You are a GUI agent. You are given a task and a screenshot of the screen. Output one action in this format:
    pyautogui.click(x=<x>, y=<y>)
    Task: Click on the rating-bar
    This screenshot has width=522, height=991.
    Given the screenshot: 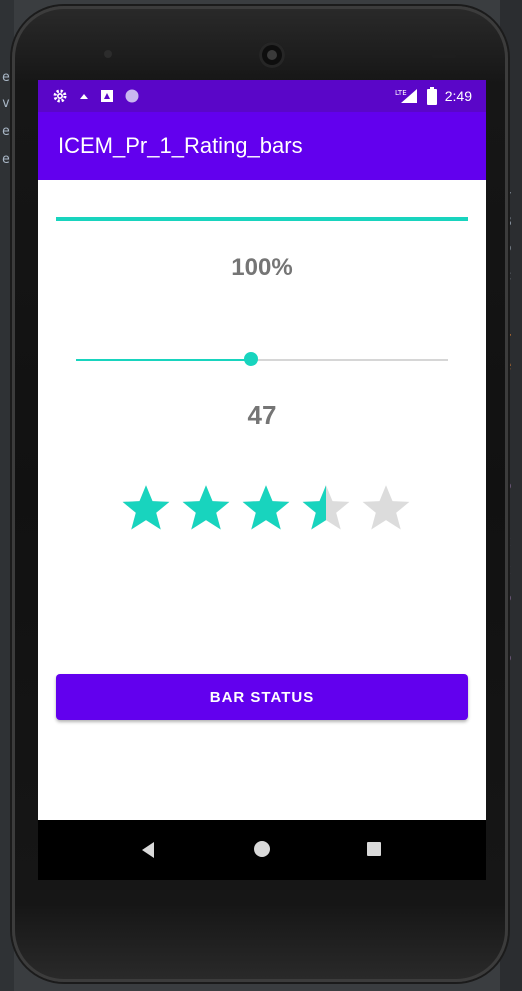 What is the action you would take?
    pyautogui.click(x=270, y=510)
    